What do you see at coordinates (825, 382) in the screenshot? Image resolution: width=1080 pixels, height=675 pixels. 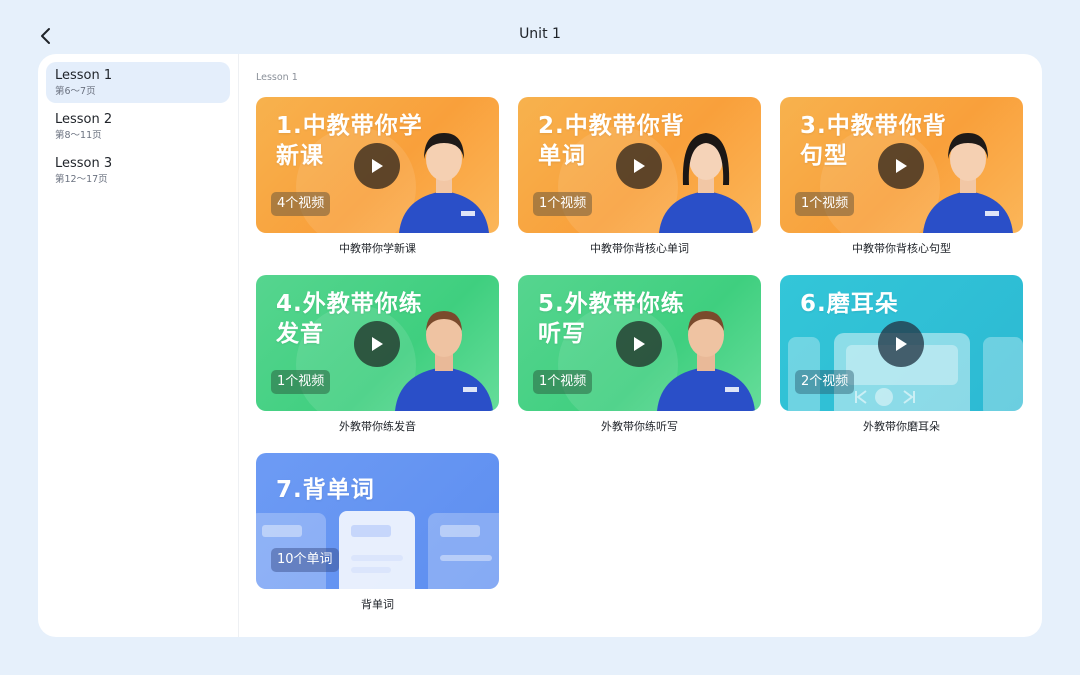 I see `video-count-badge: 2个视频` at bounding box center [825, 382].